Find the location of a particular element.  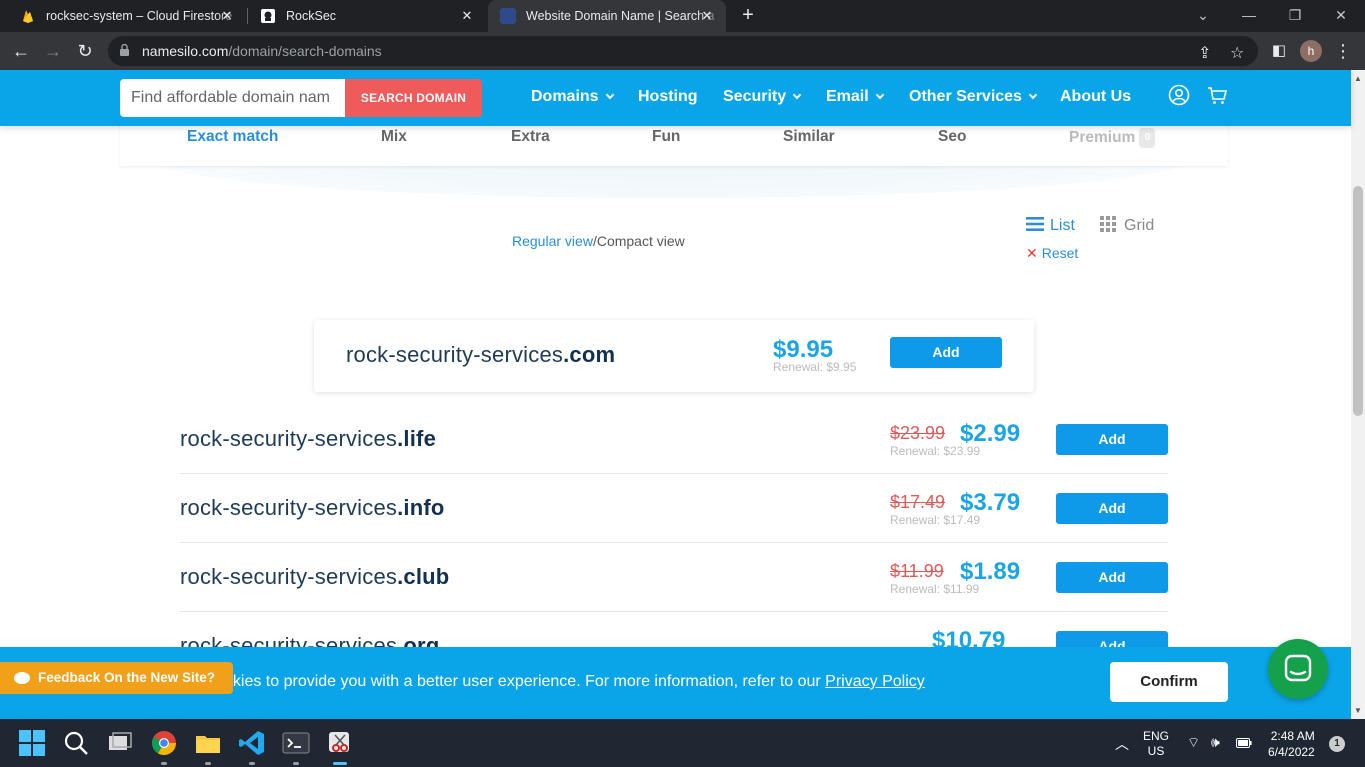

volume-icon: 🕪 is located at coordinates (1215, 742).